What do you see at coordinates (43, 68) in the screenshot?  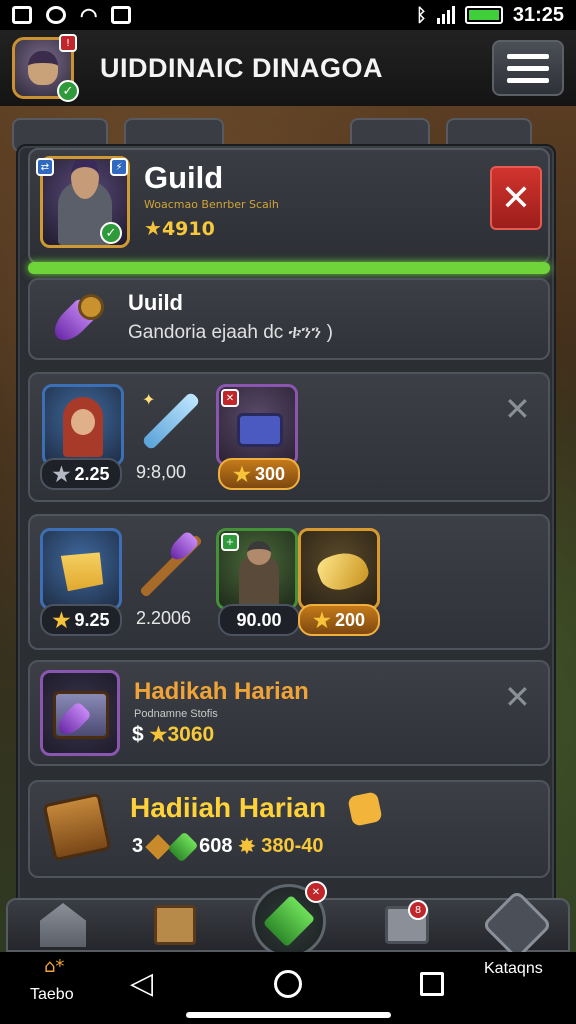 I see `avatar-face` at bounding box center [43, 68].